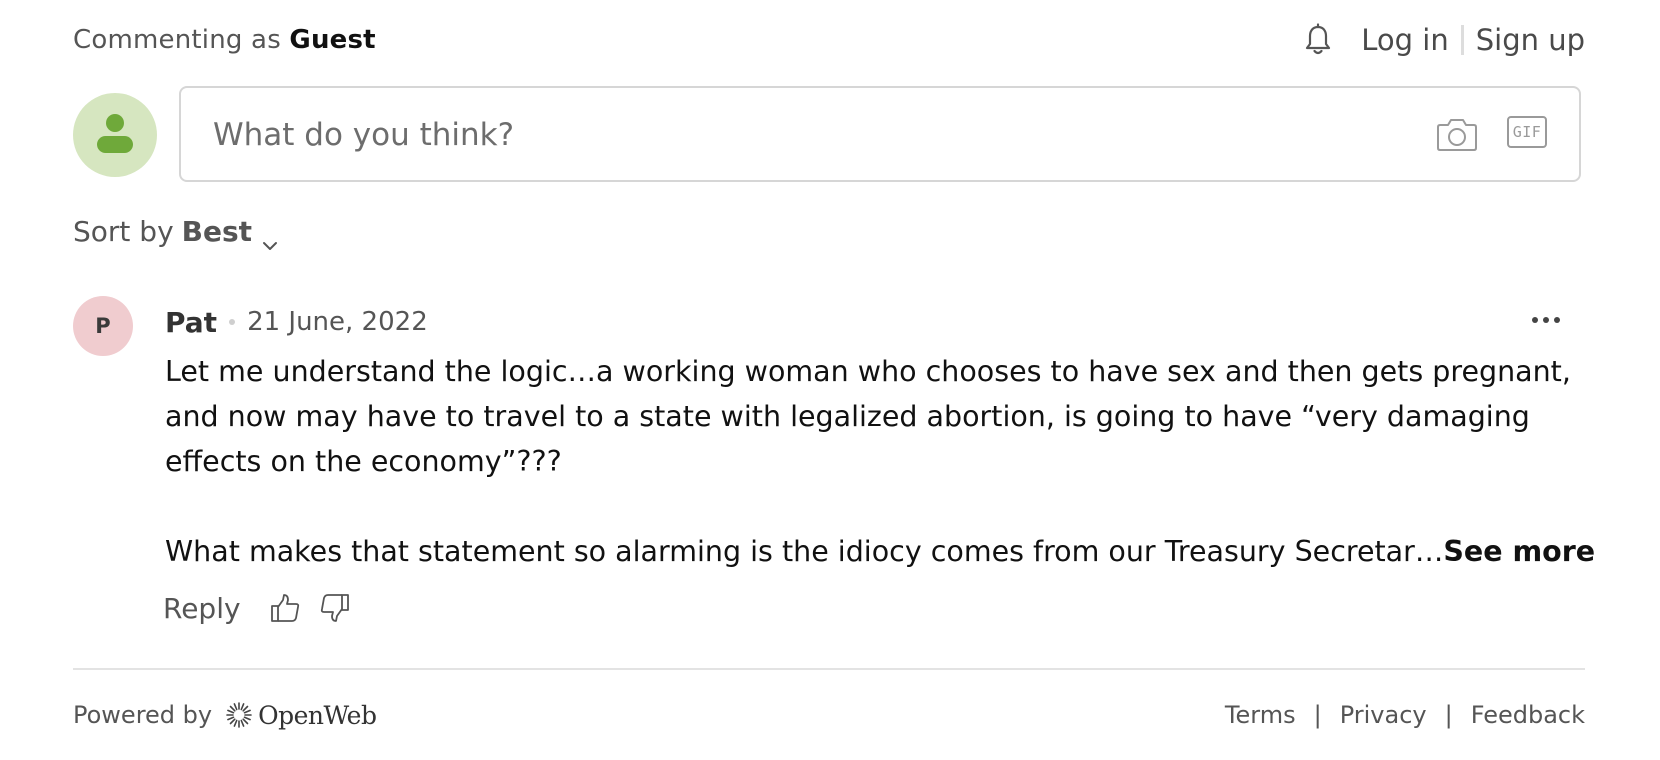  I want to click on chevron-down-icon, so click(270, 238).